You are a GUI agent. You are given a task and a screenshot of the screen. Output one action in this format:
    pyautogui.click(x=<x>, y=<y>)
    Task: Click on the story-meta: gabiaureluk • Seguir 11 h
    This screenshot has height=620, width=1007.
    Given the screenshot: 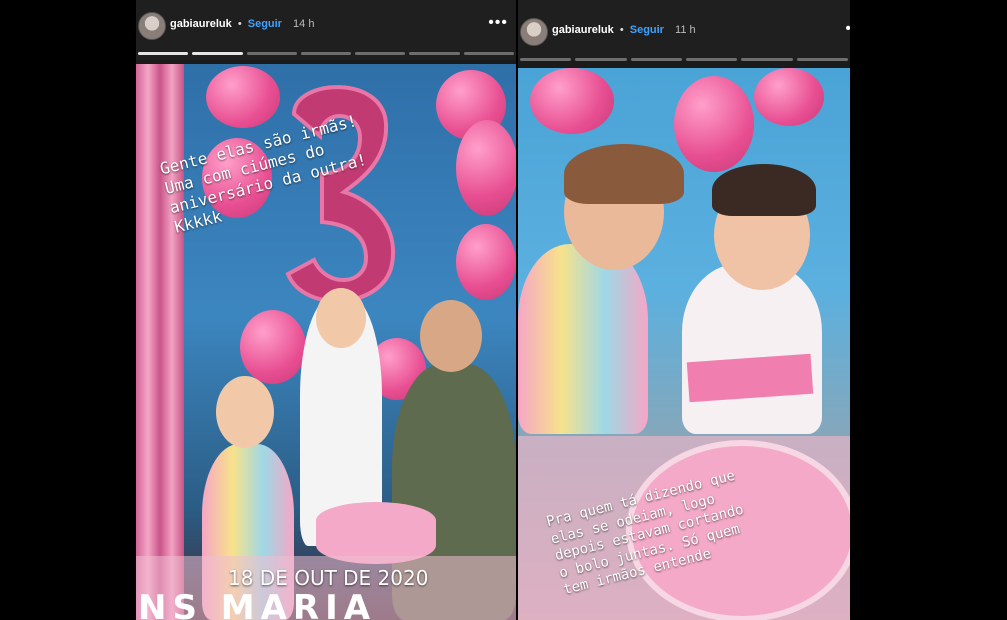 What is the action you would take?
    pyautogui.click(x=624, y=30)
    